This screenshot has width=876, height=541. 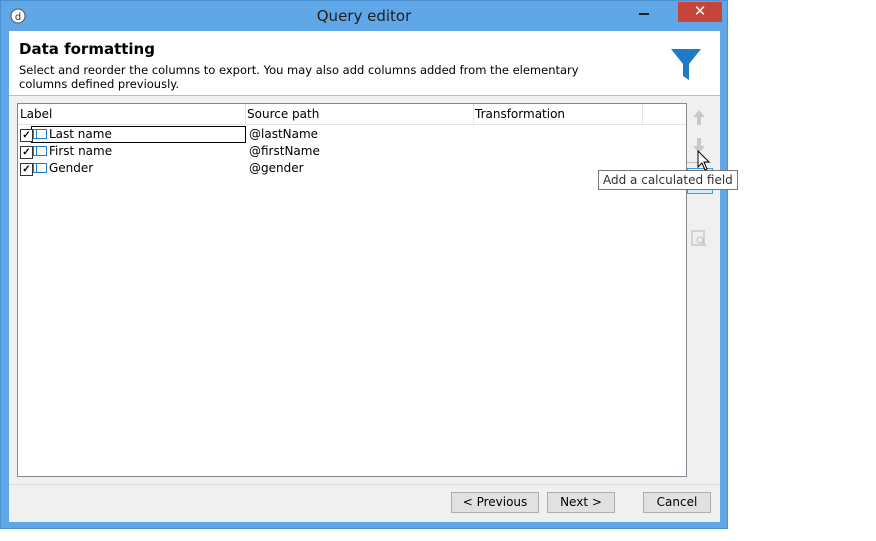 I want to click on row-label: Last name, so click(x=80, y=134).